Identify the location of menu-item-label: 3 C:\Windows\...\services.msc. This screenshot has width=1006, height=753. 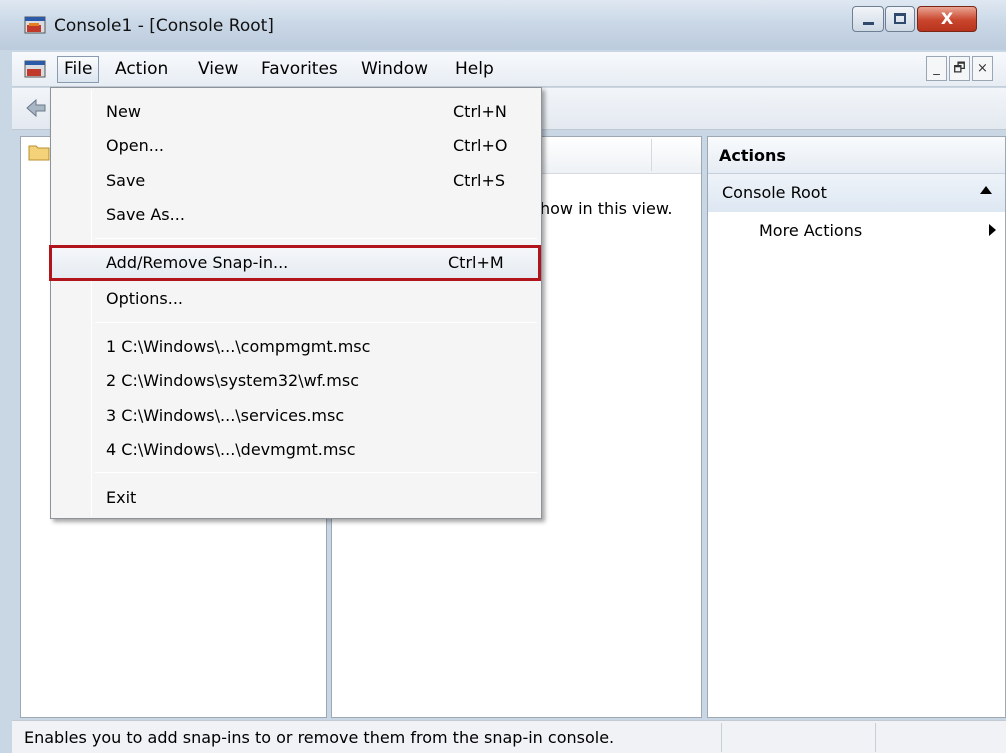
(225, 415).